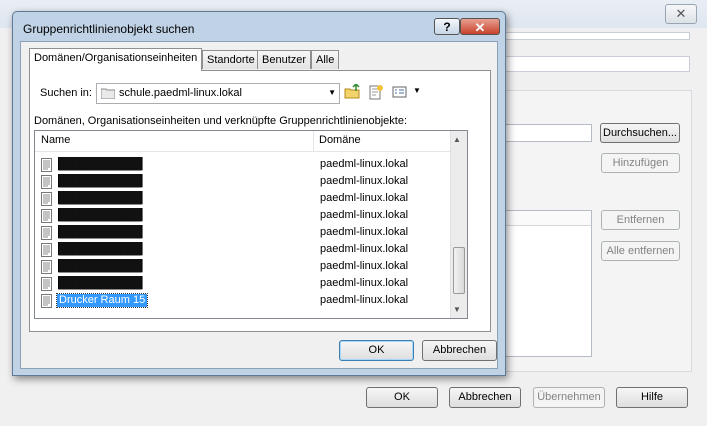 Image resolution: width=707 pixels, height=426 pixels. I want to click on parent-list-header, so click(548, 218).